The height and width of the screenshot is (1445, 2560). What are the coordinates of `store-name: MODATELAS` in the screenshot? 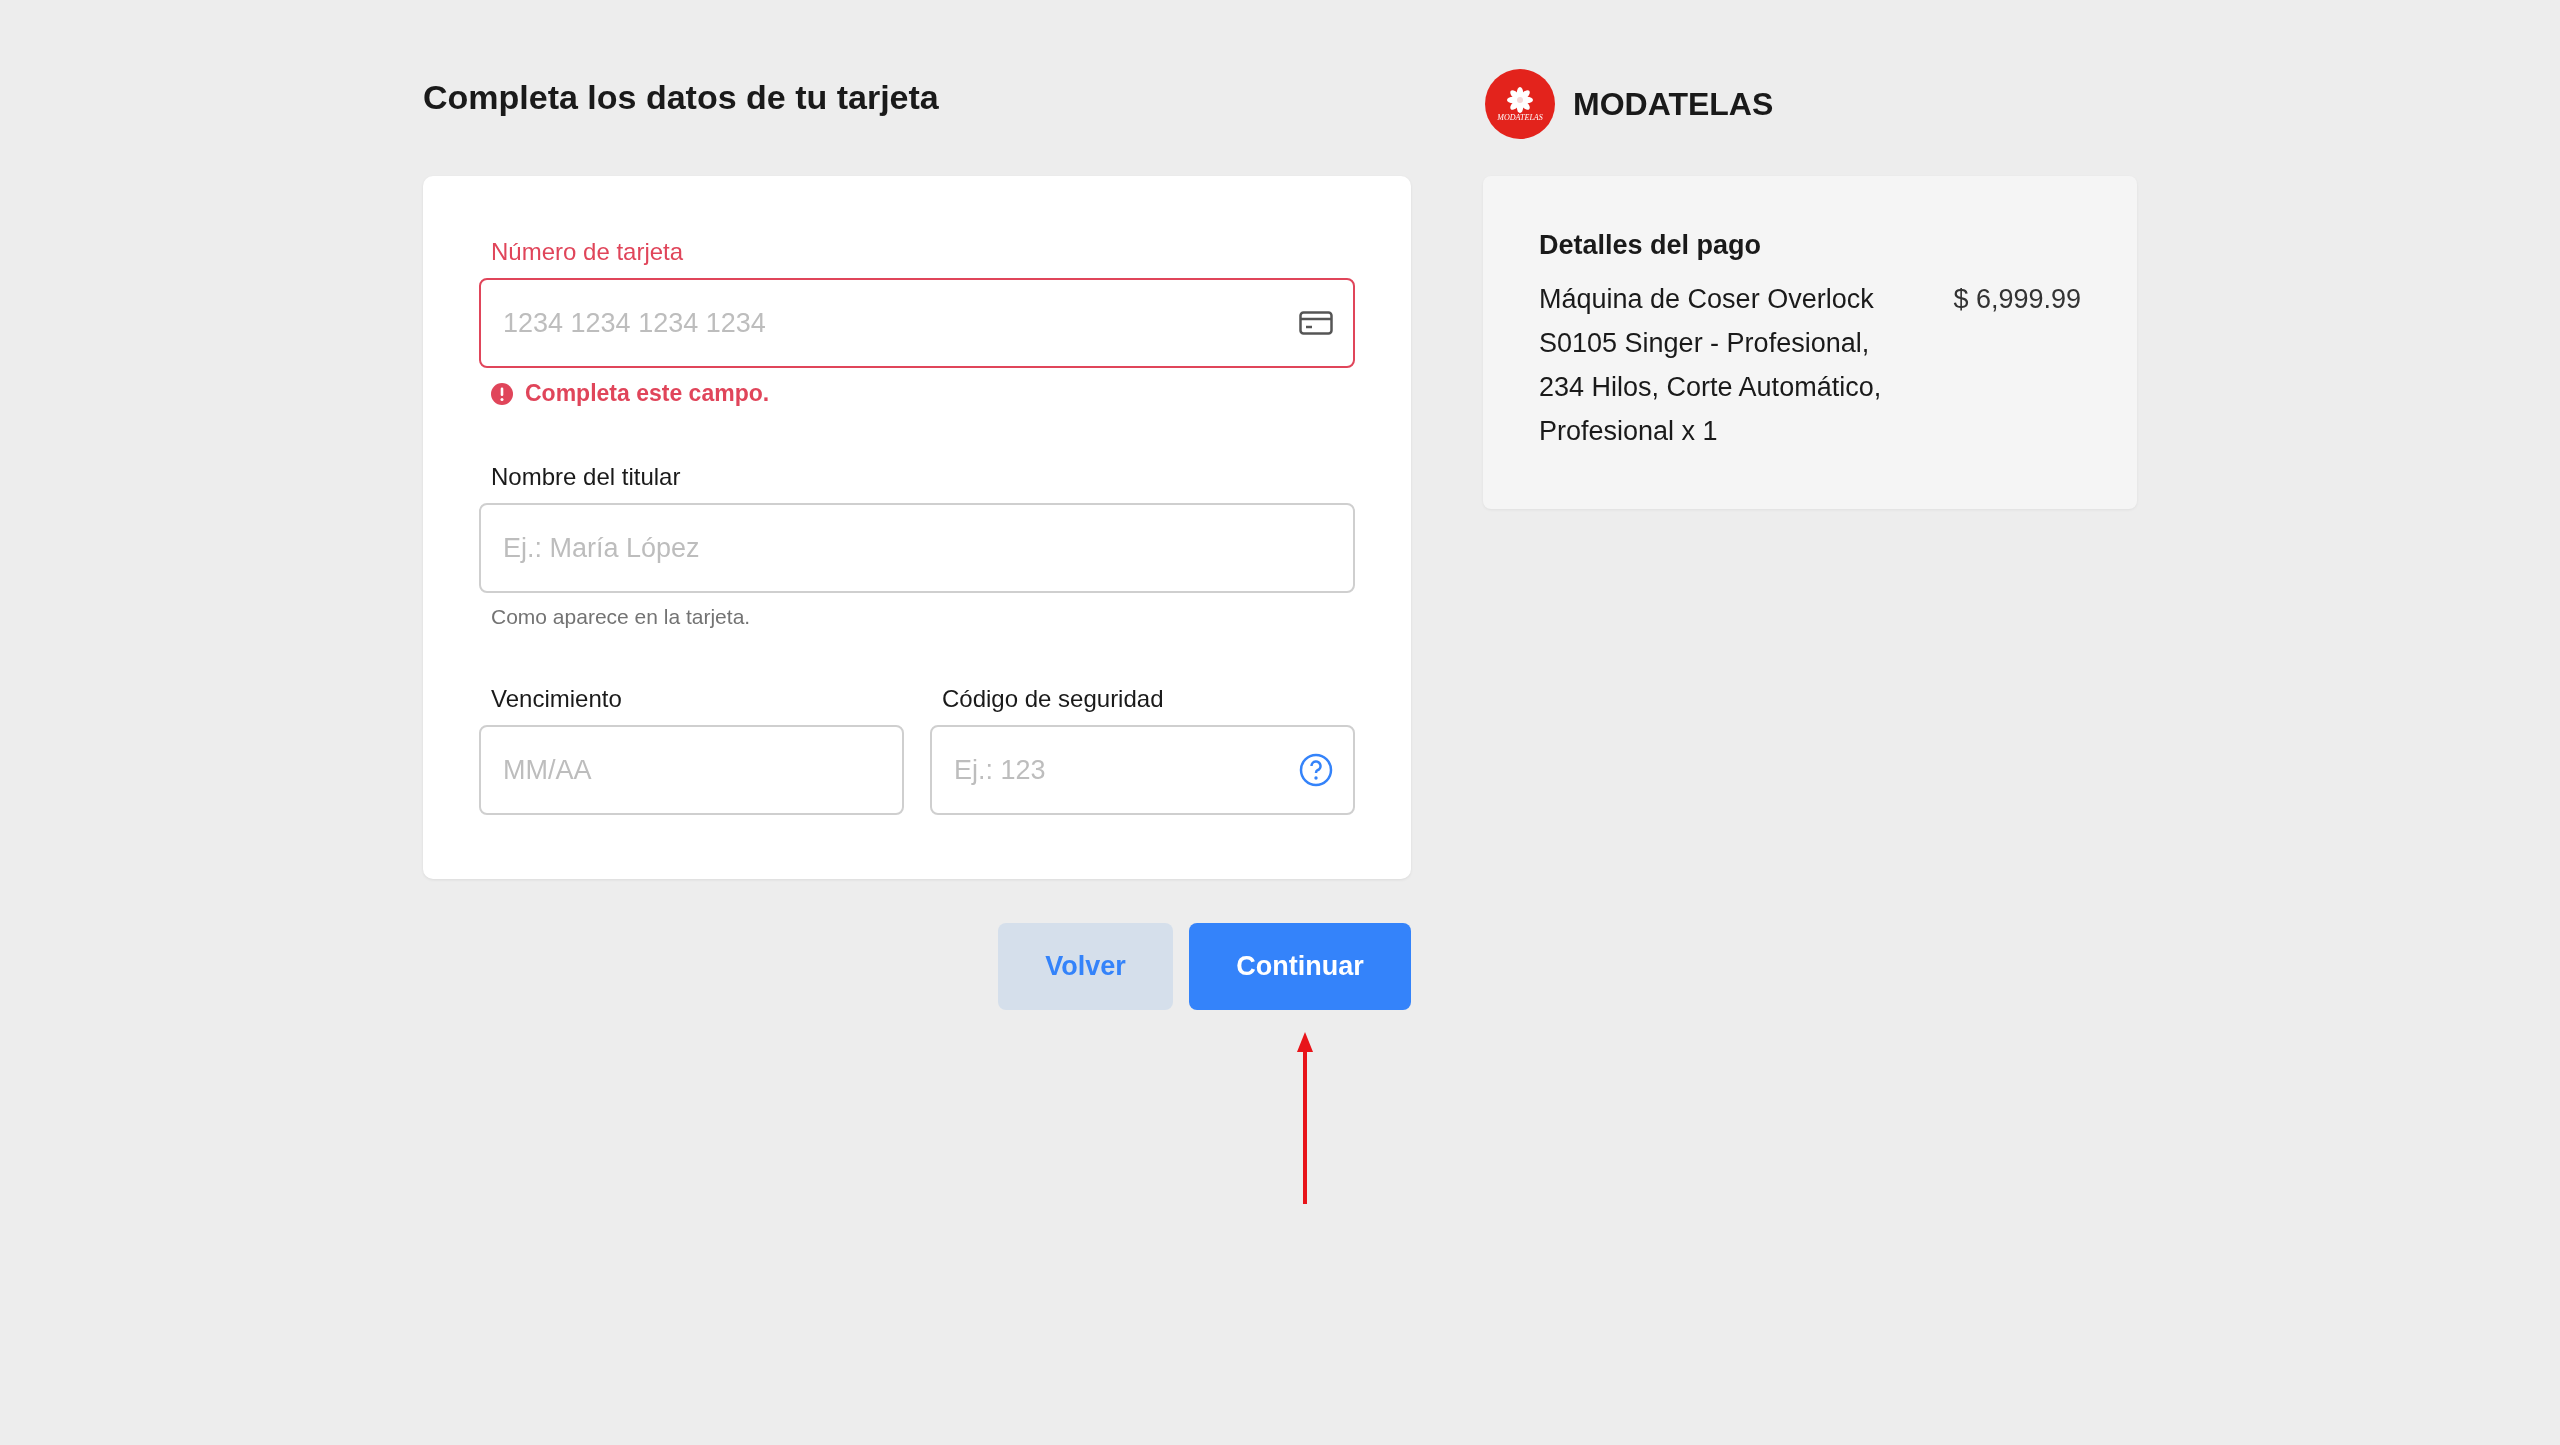 It's located at (1673, 104).